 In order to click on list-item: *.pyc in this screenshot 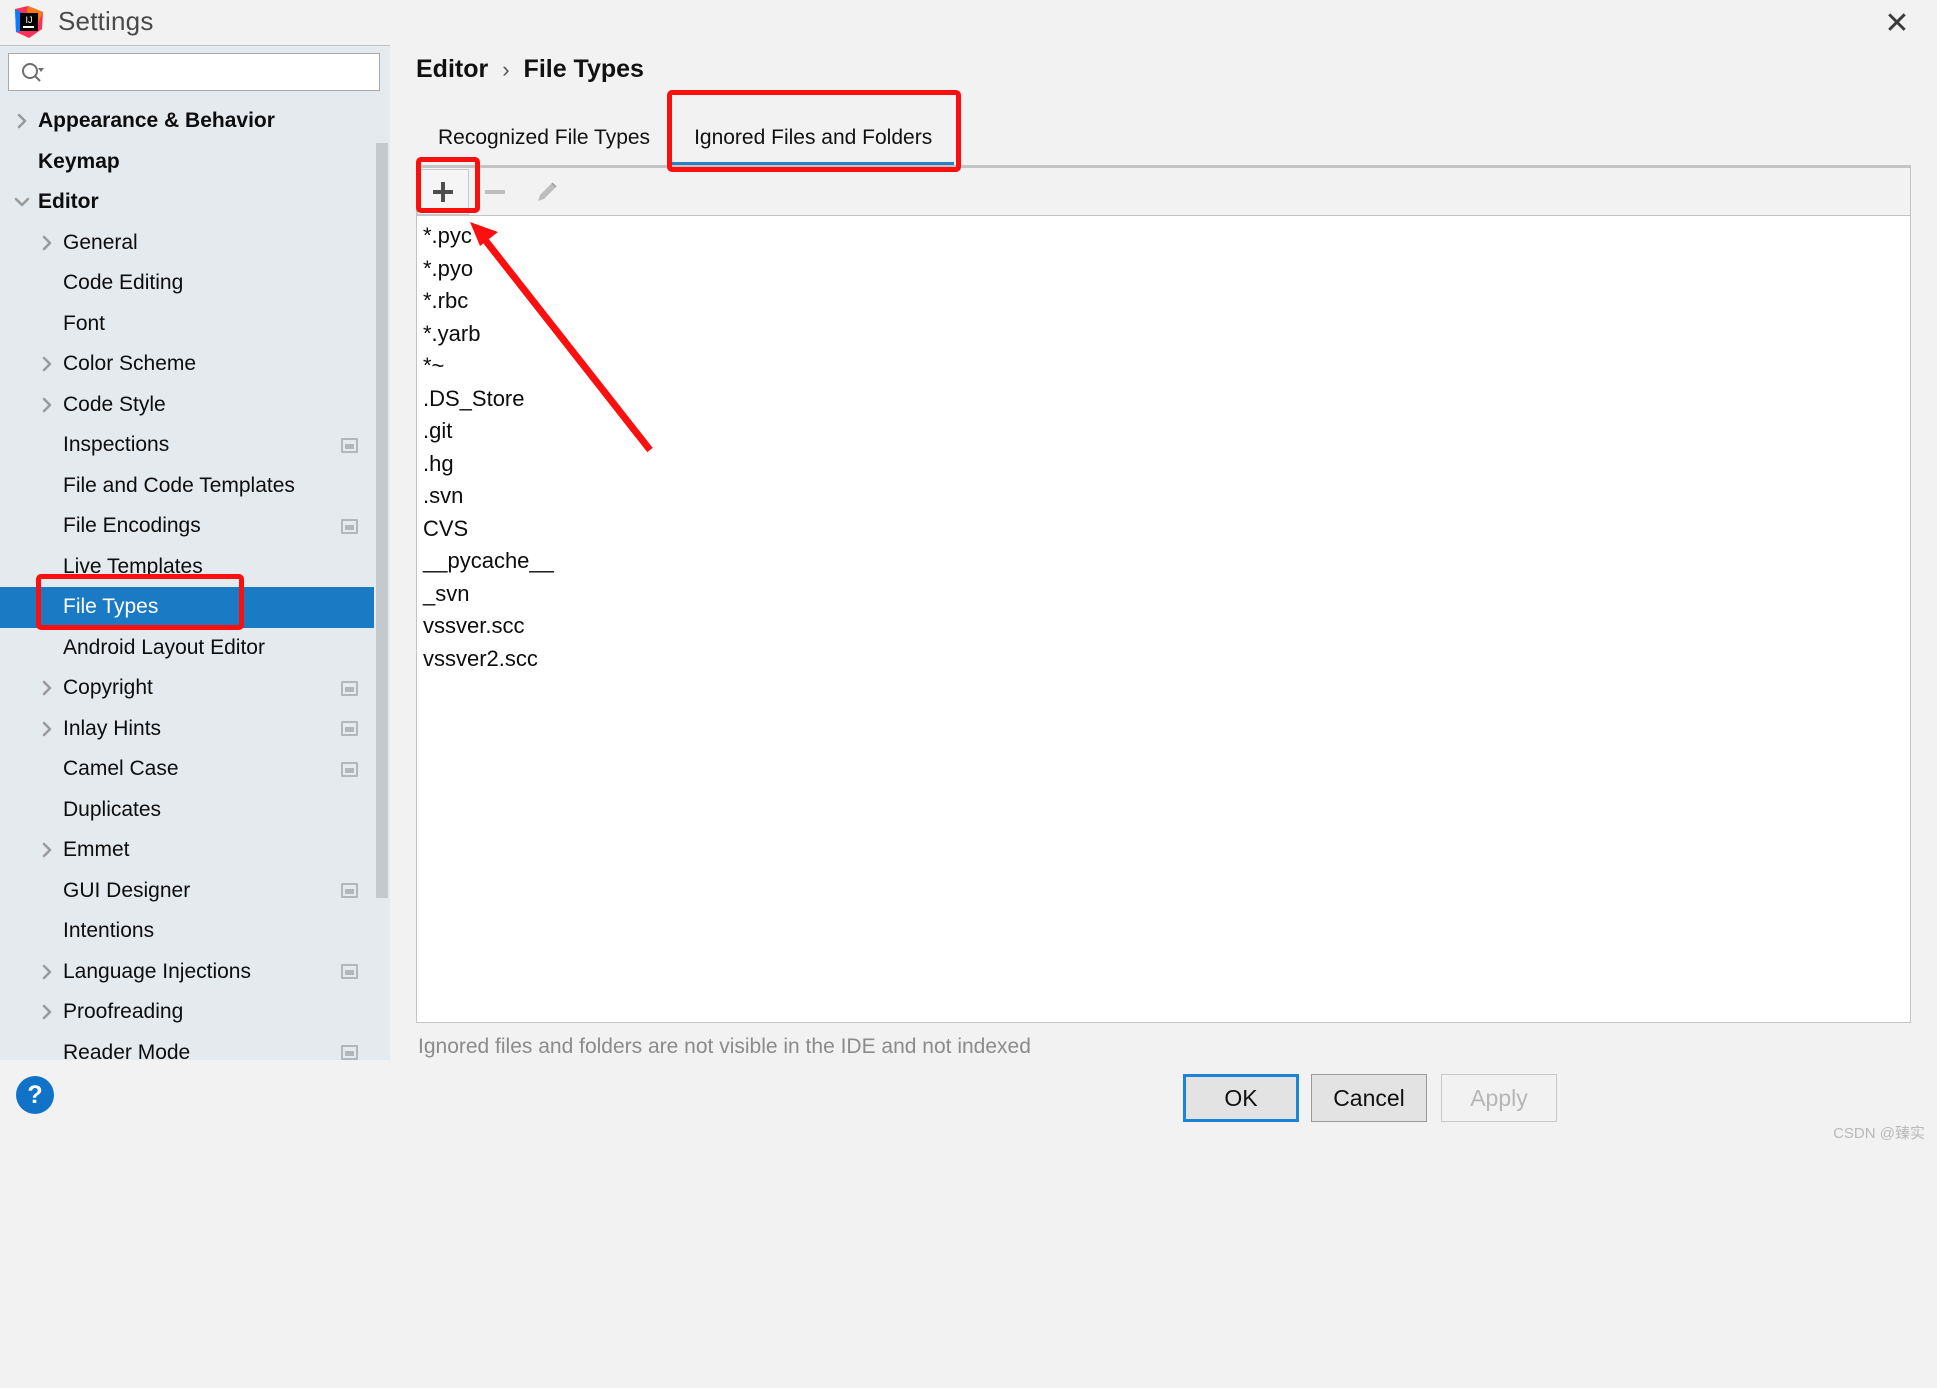, I will do `click(1163, 236)`.